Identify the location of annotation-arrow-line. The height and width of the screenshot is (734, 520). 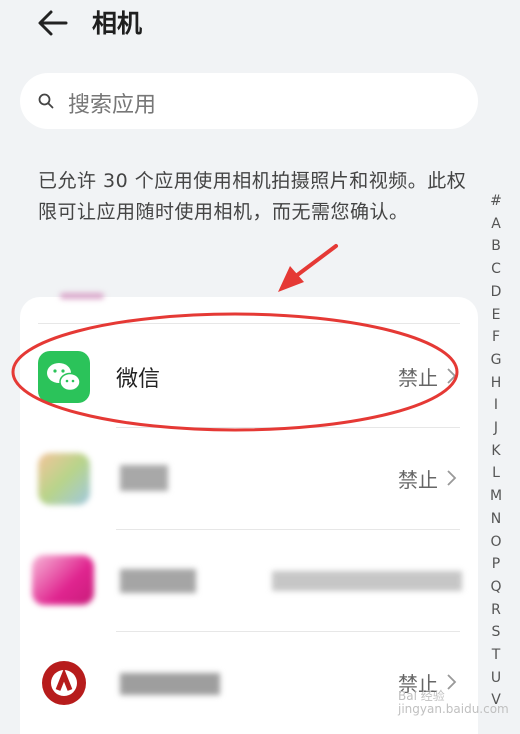
(316, 261).